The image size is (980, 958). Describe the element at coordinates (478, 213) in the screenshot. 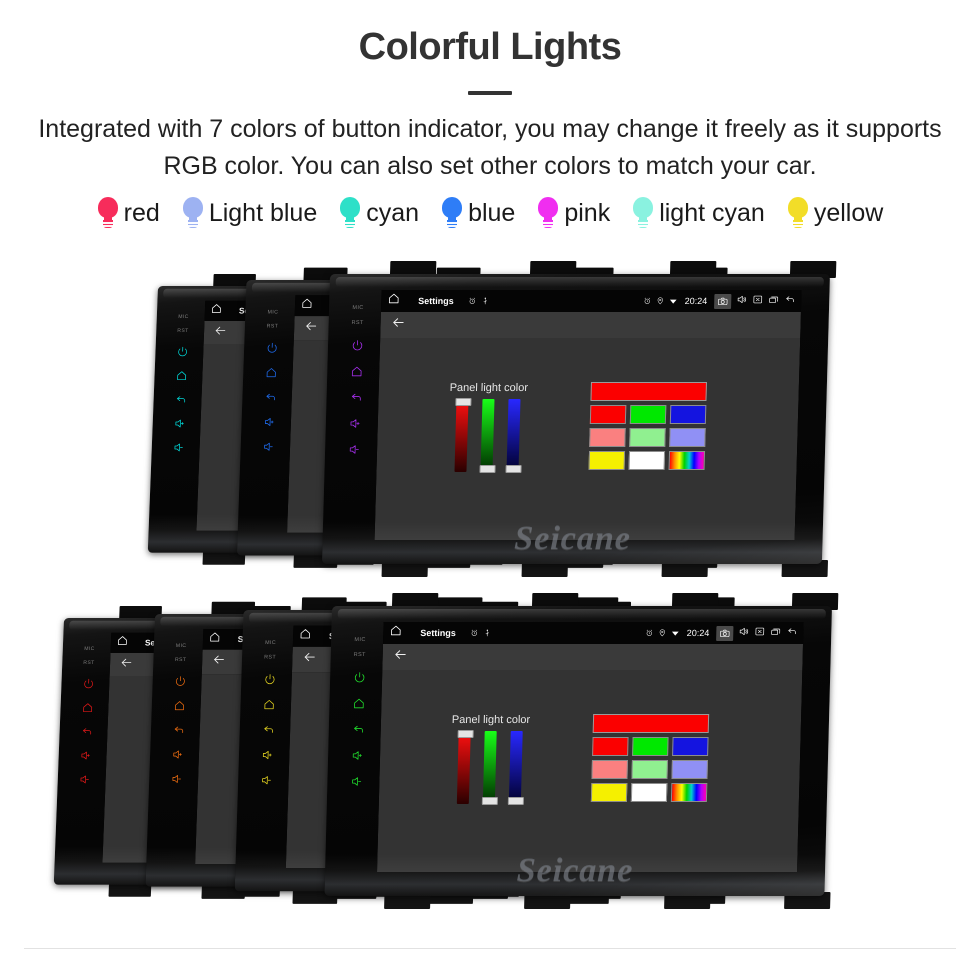

I see `legend-item-blue: blue` at that location.